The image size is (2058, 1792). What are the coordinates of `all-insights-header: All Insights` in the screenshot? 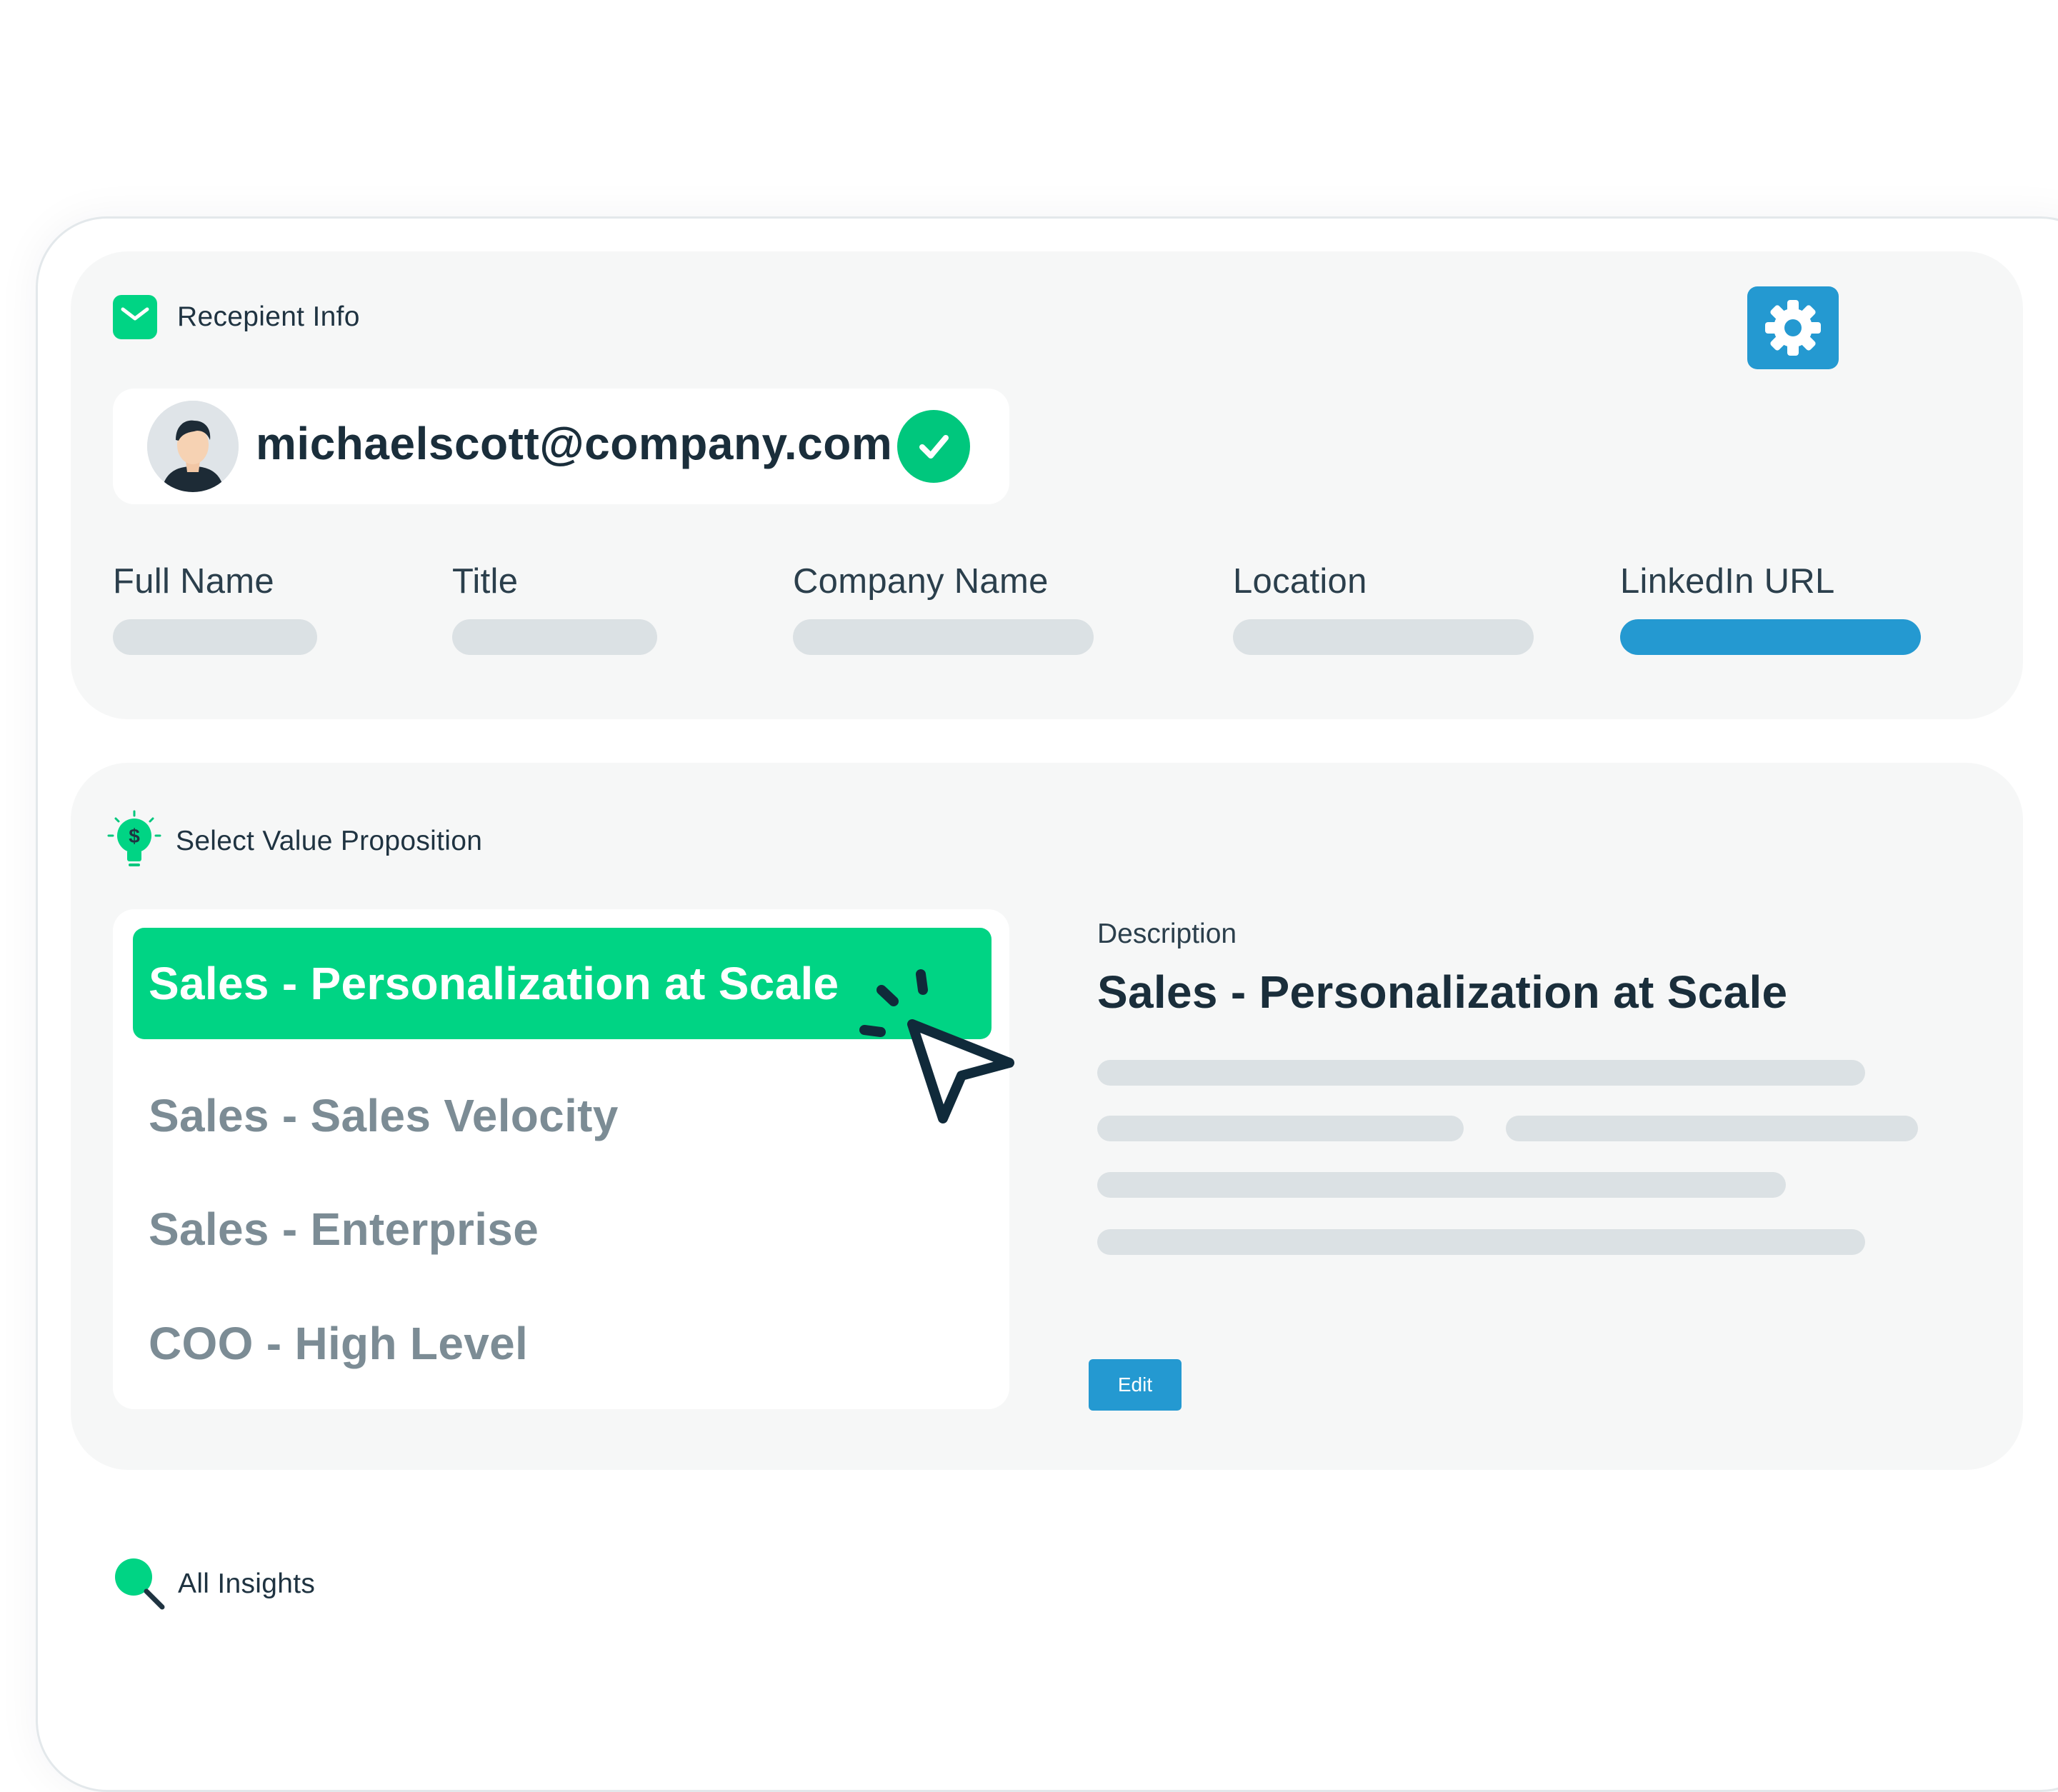 It's located at (213, 1585).